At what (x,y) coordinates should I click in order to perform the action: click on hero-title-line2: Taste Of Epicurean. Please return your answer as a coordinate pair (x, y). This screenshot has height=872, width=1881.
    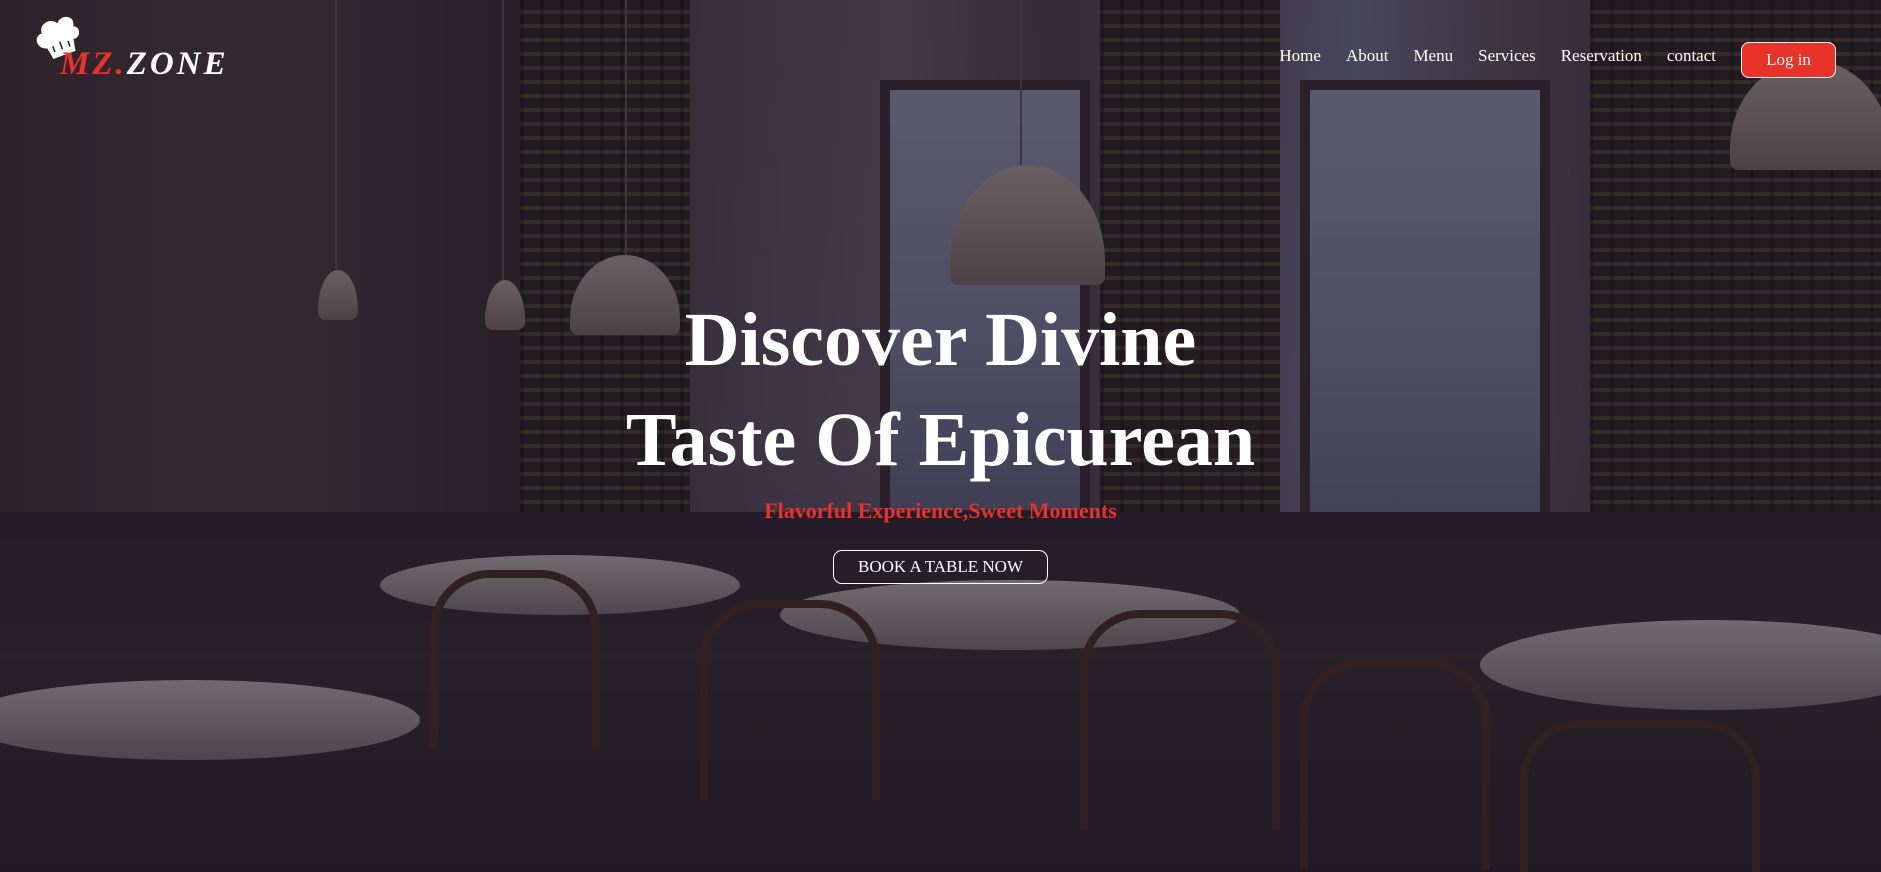
    Looking at the image, I should click on (940, 440).